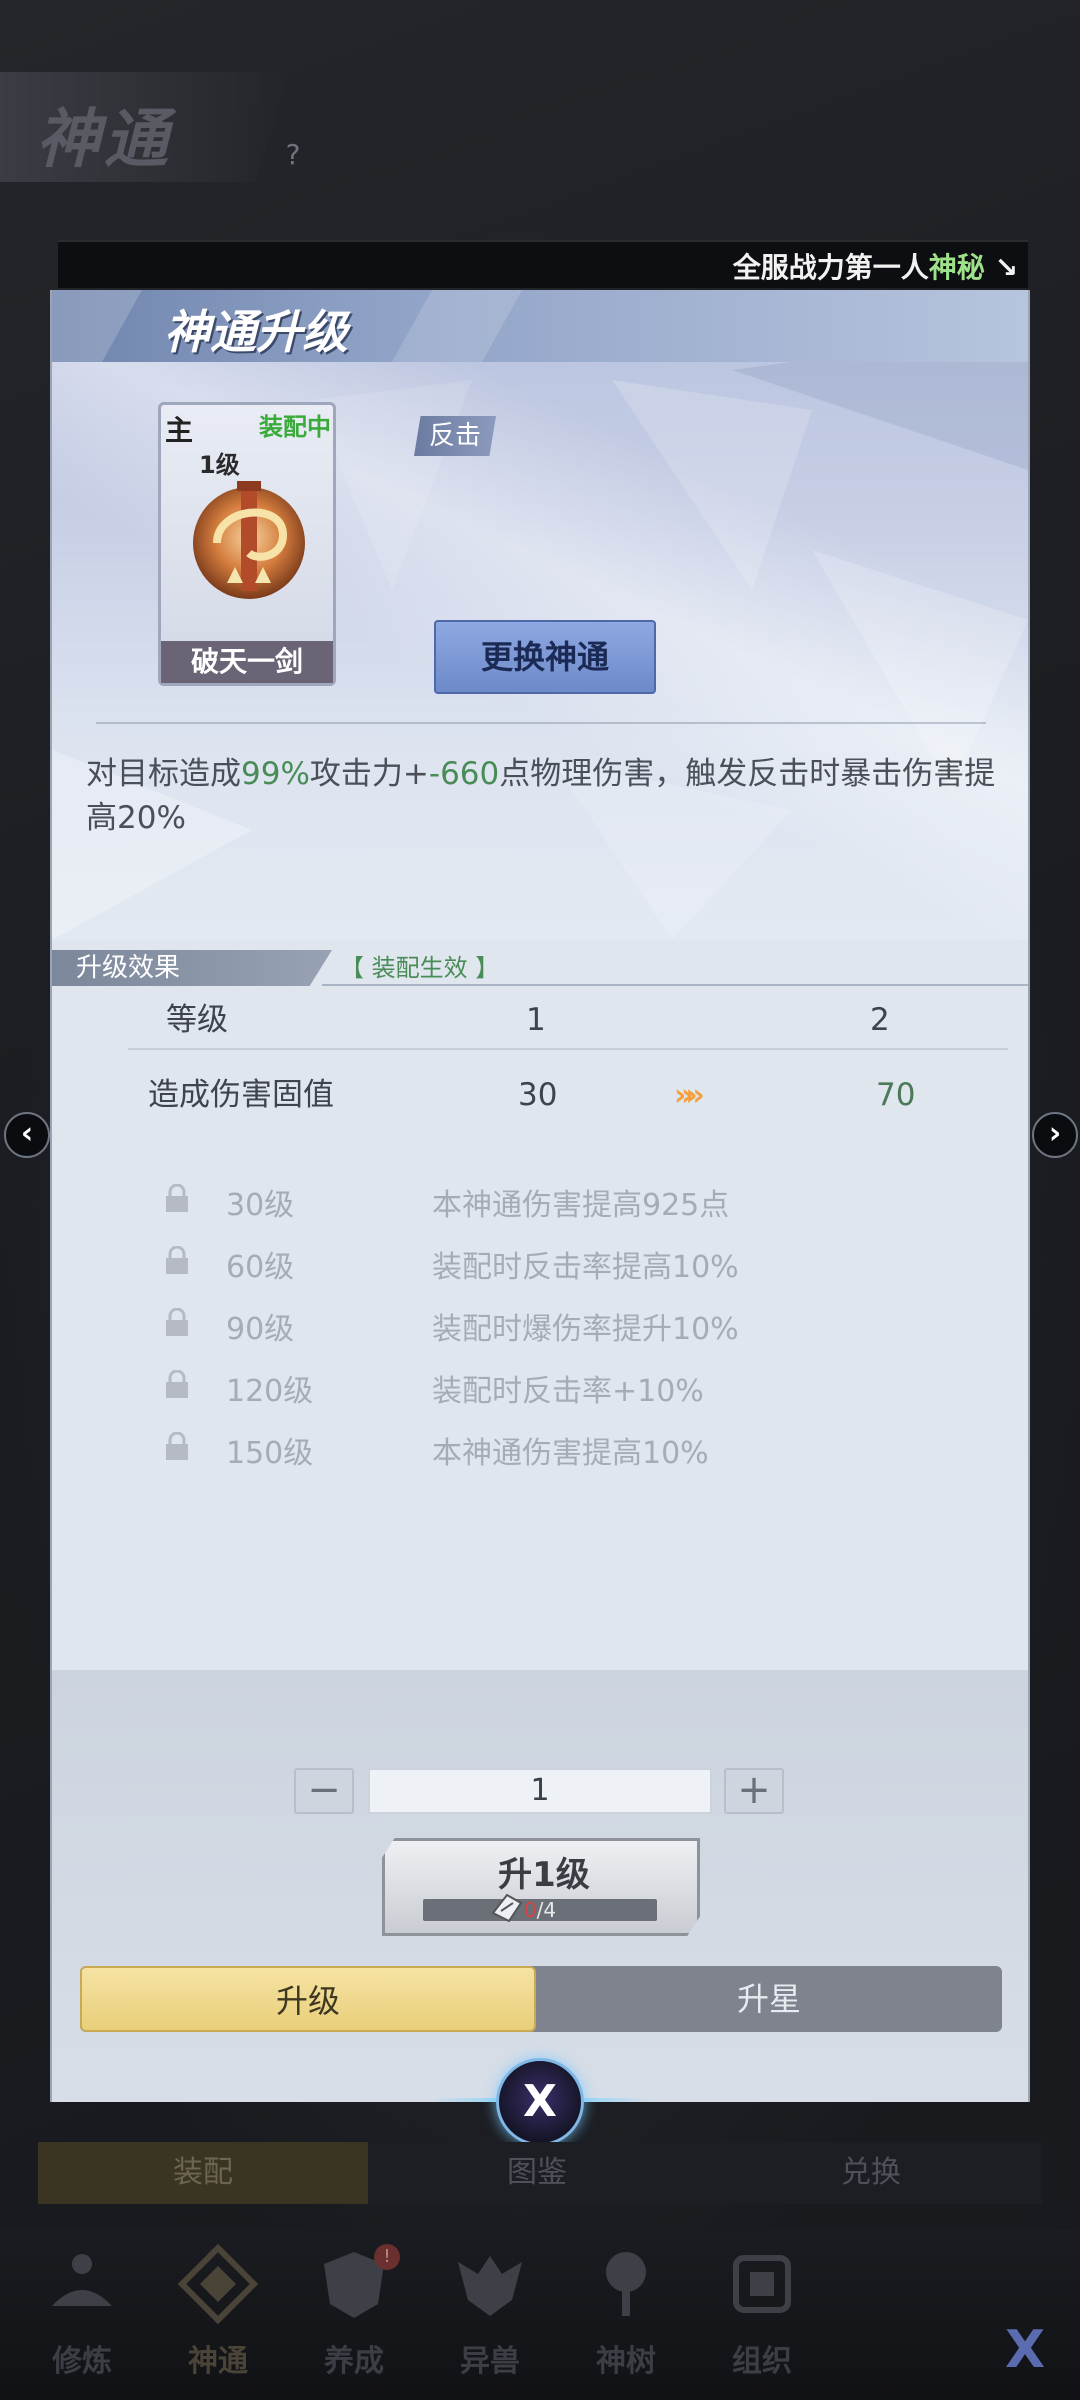 Image resolution: width=1080 pixels, height=2400 pixels. I want to click on ticker-highlight: 神秘, so click(956, 267).